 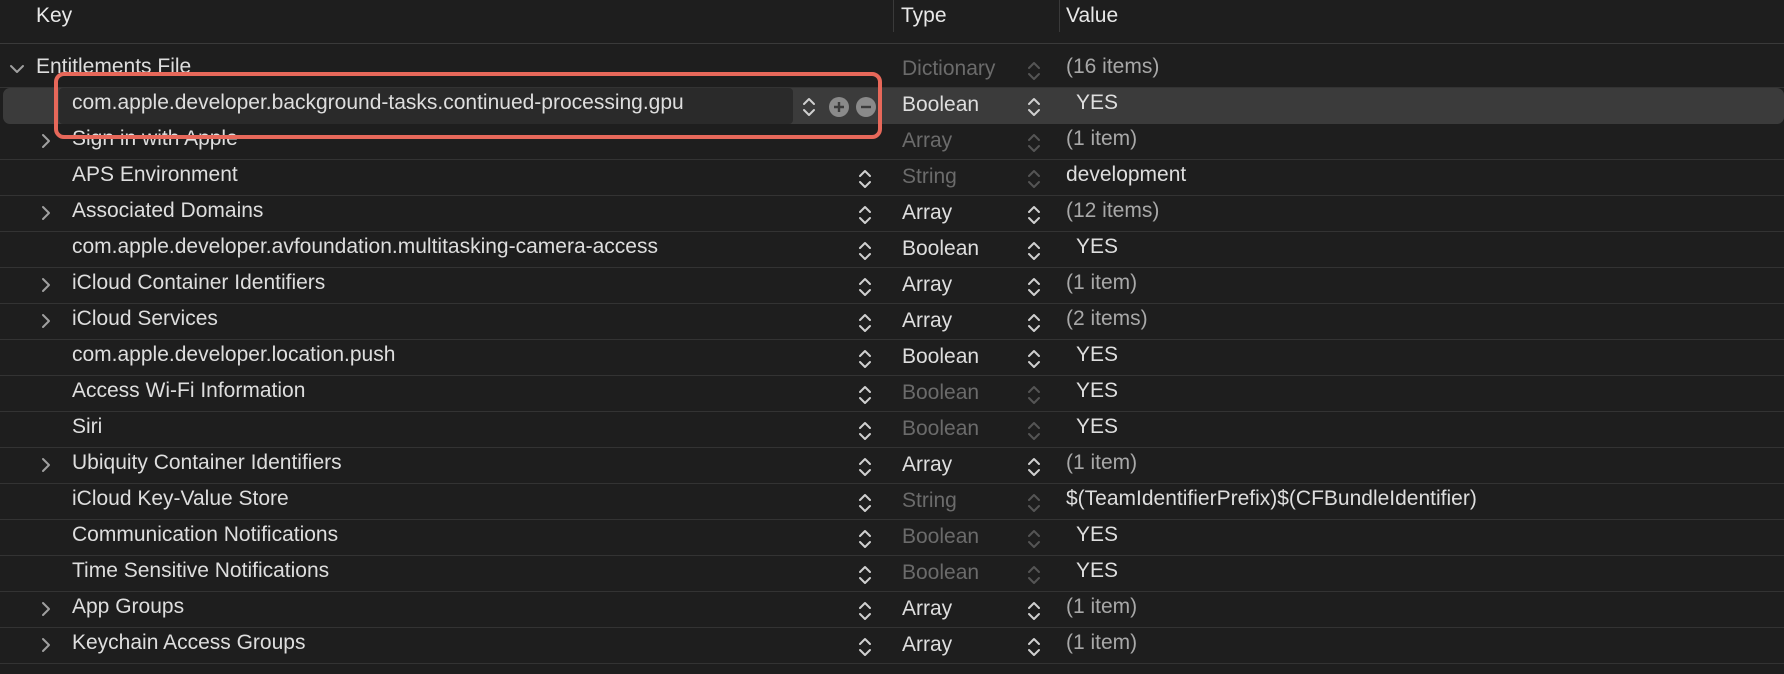 I want to click on row-key: Siri, so click(x=87, y=427).